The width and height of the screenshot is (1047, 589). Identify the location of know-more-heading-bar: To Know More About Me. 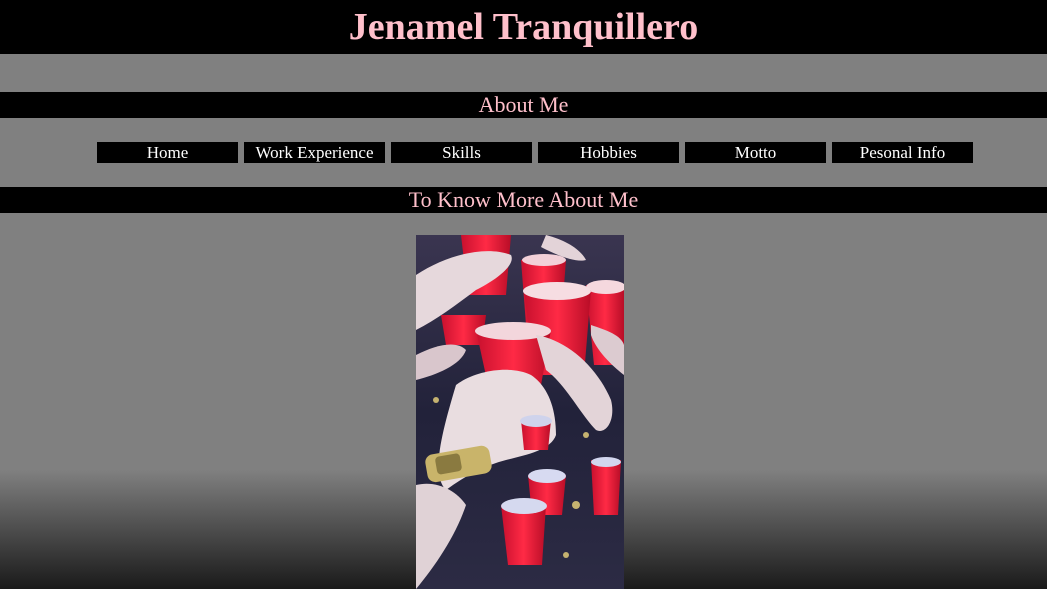
(523, 200).